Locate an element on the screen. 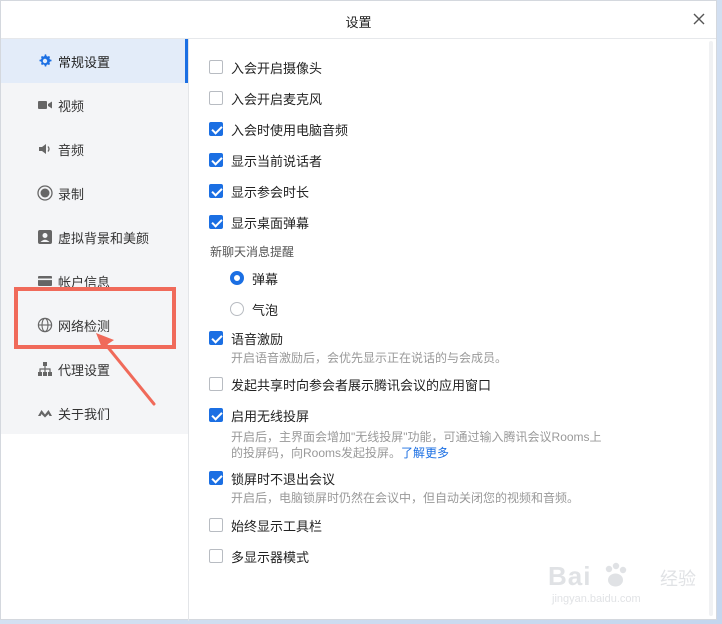  network-icon is located at coordinates (45, 369).